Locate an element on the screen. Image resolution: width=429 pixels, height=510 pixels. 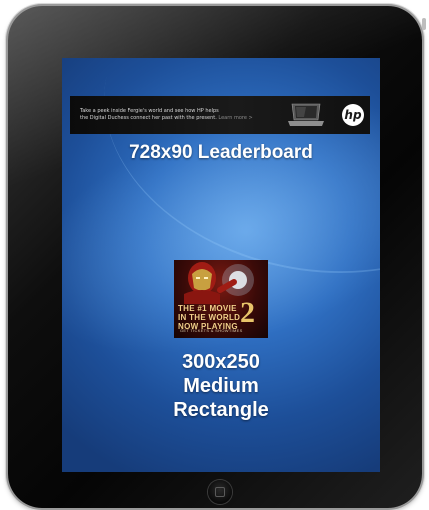
laptop-icon is located at coordinates (306, 114).